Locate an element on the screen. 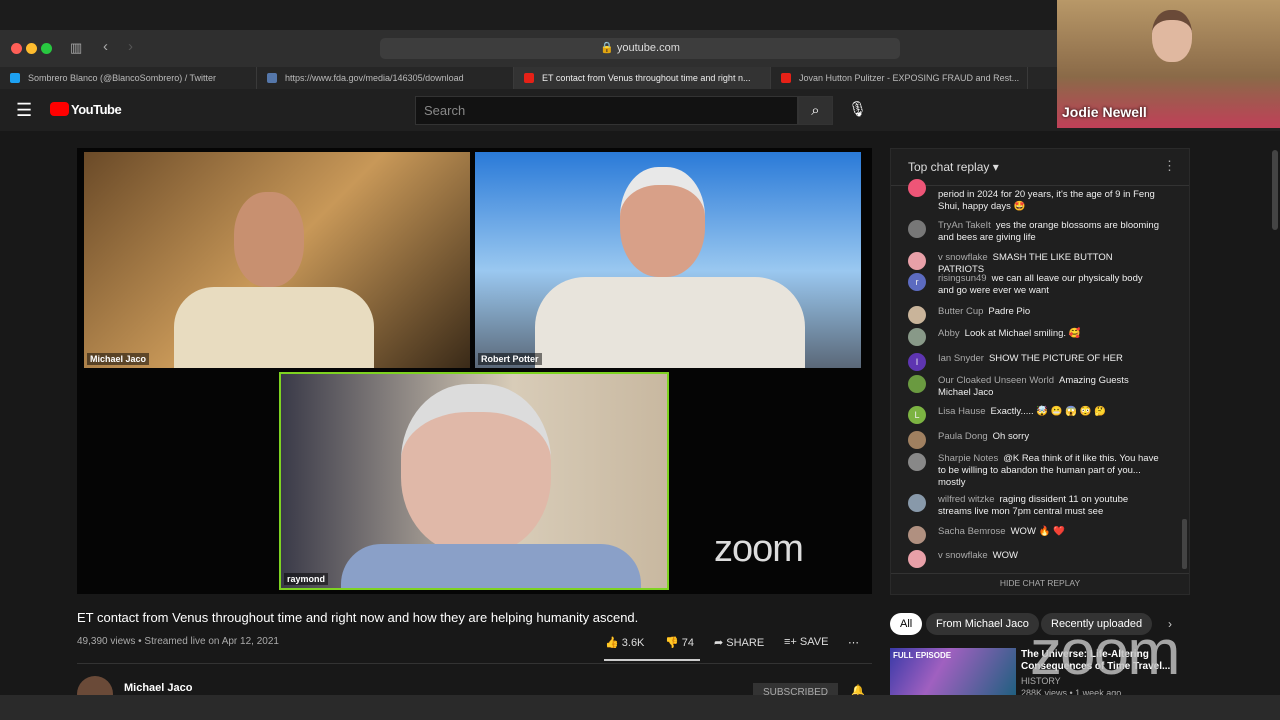  chat-avatar: I is located at coordinates (917, 362).